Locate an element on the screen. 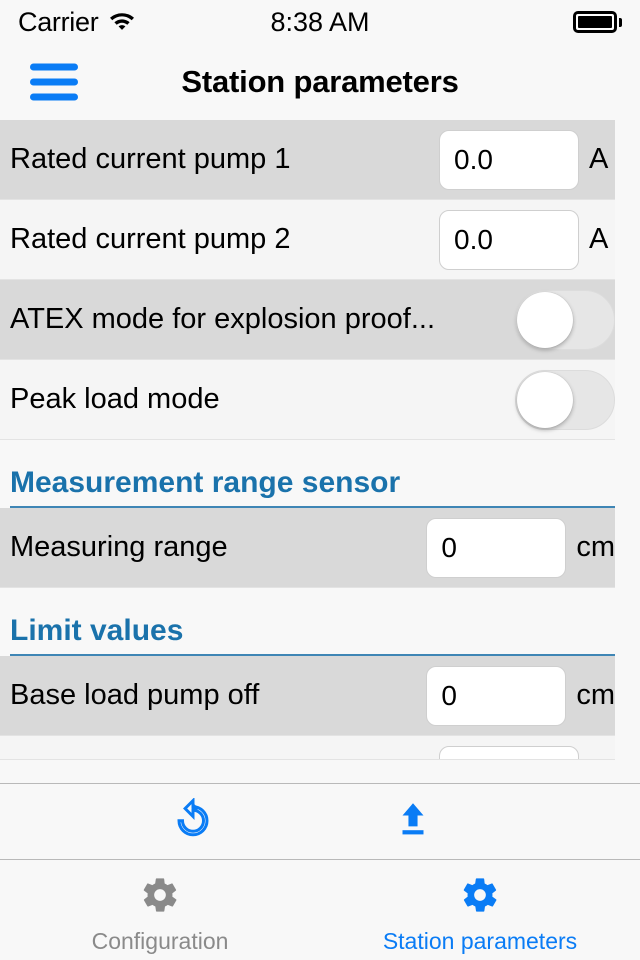 The width and height of the screenshot is (640, 960). clock-label: 8:38 AM is located at coordinates (320, 21).